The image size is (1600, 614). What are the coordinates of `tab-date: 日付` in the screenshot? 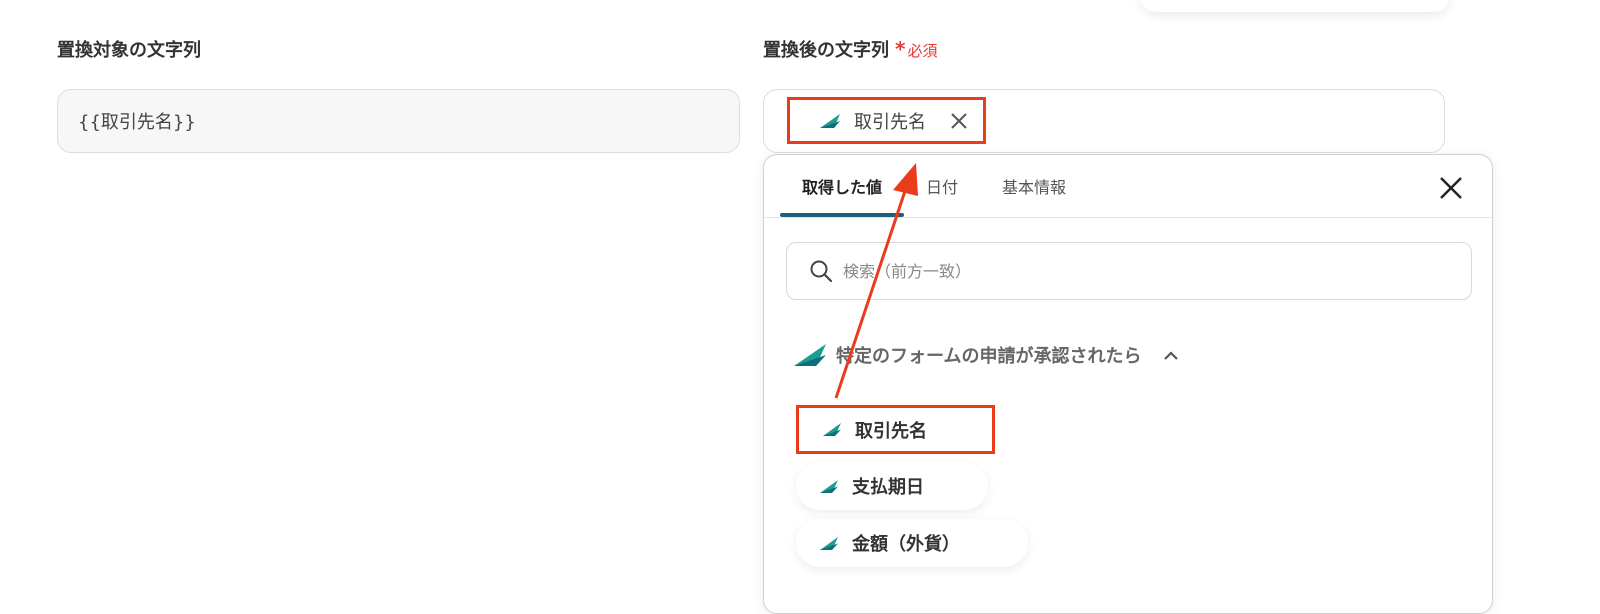 It's located at (942, 186).